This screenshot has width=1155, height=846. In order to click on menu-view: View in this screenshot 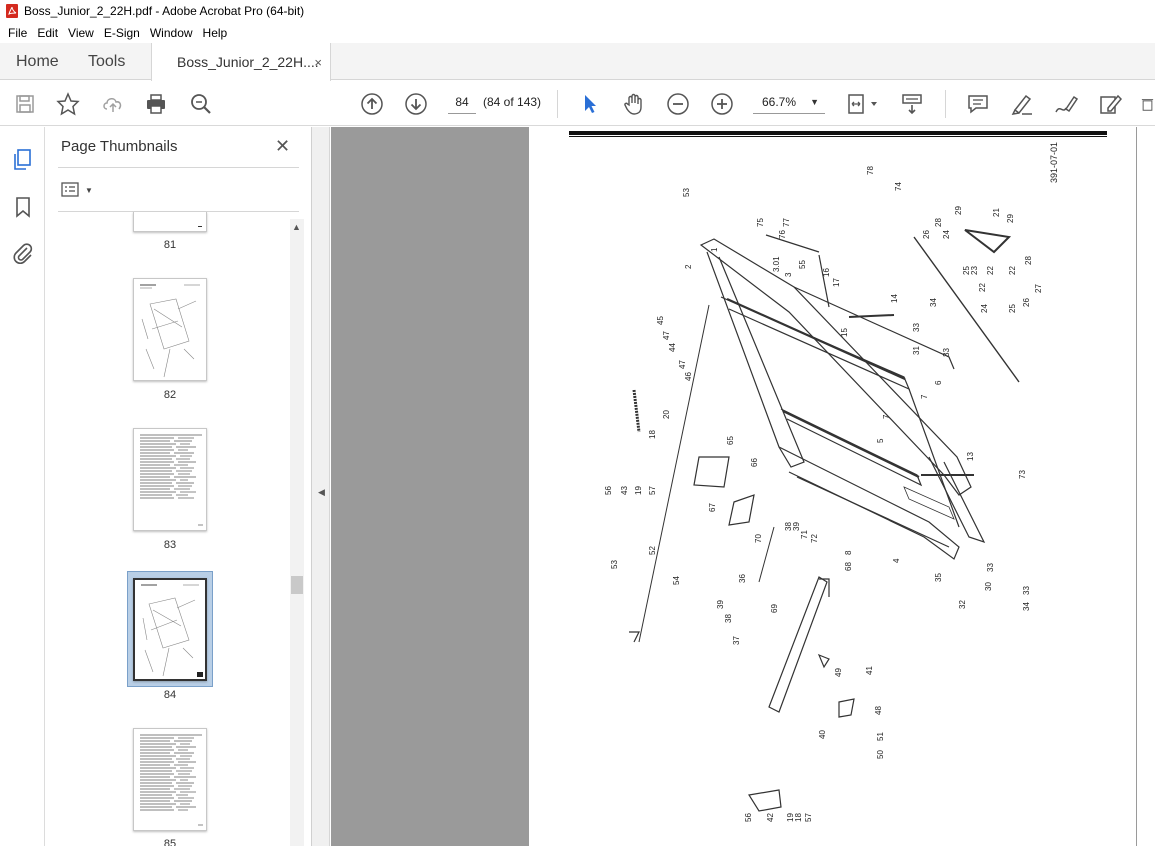, I will do `click(81, 33)`.